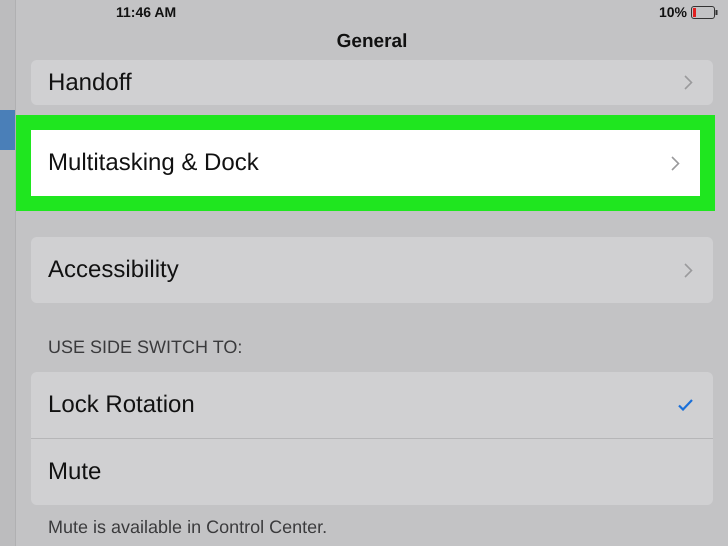 The image size is (728, 546). Describe the element at coordinates (372, 472) in the screenshot. I see `option-row: Mute` at that location.